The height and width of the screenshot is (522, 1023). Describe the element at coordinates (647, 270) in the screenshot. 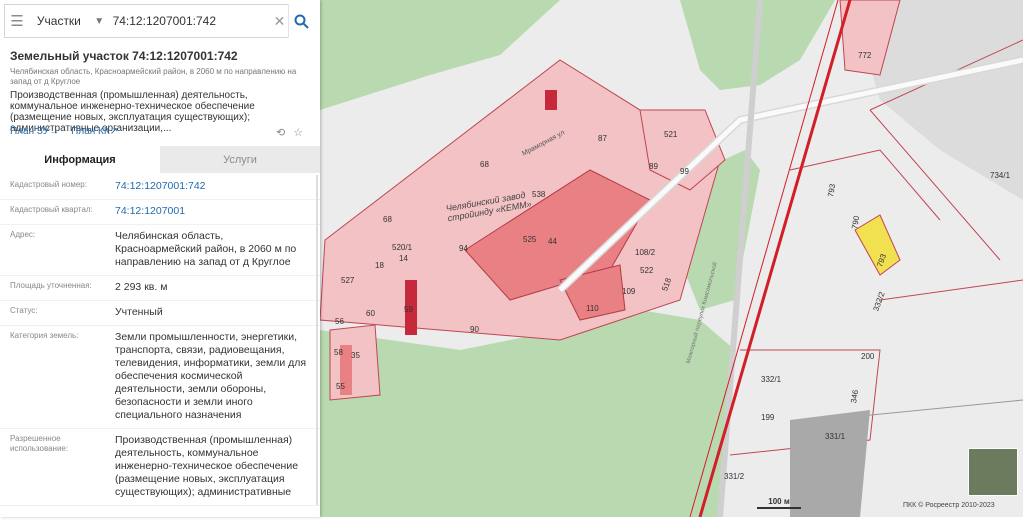

I see `parcel-number-label: 522` at that location.